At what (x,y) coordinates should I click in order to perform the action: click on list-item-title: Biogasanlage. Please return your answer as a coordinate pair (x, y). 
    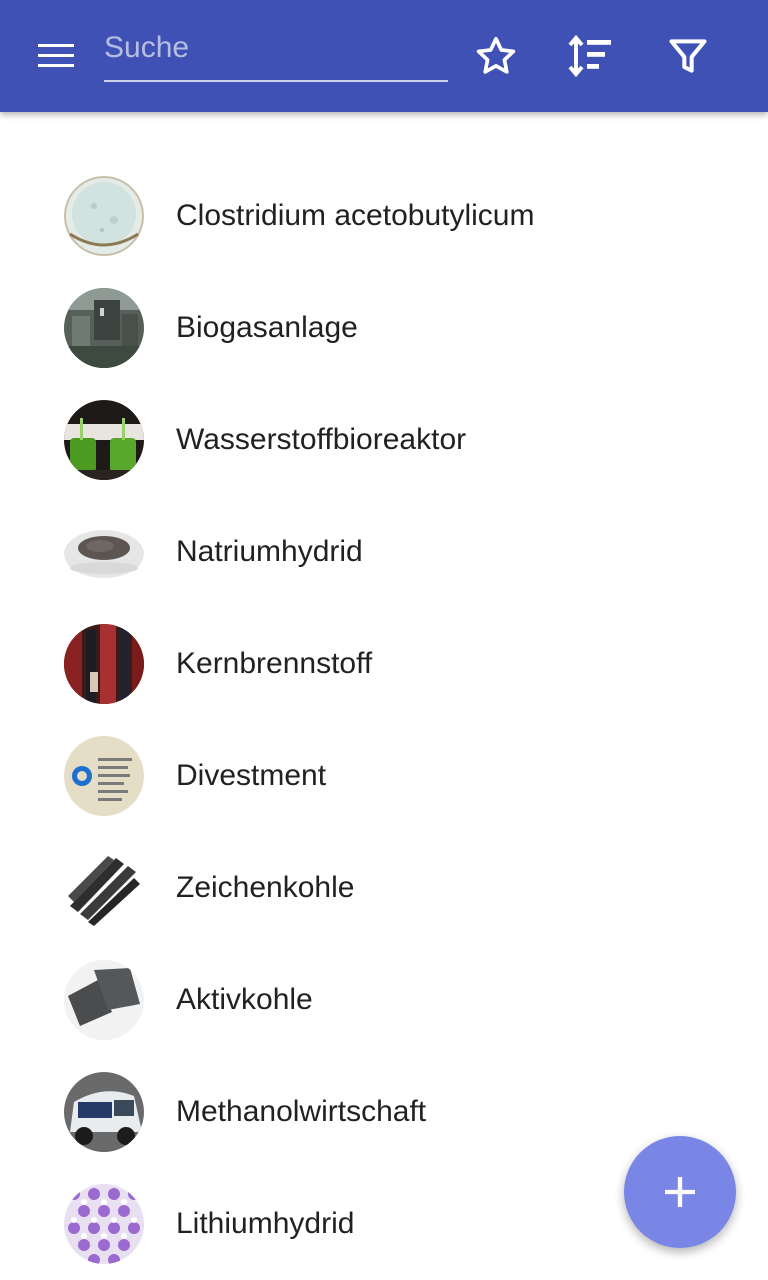
    Looking at the image, I should click on (267, 327).